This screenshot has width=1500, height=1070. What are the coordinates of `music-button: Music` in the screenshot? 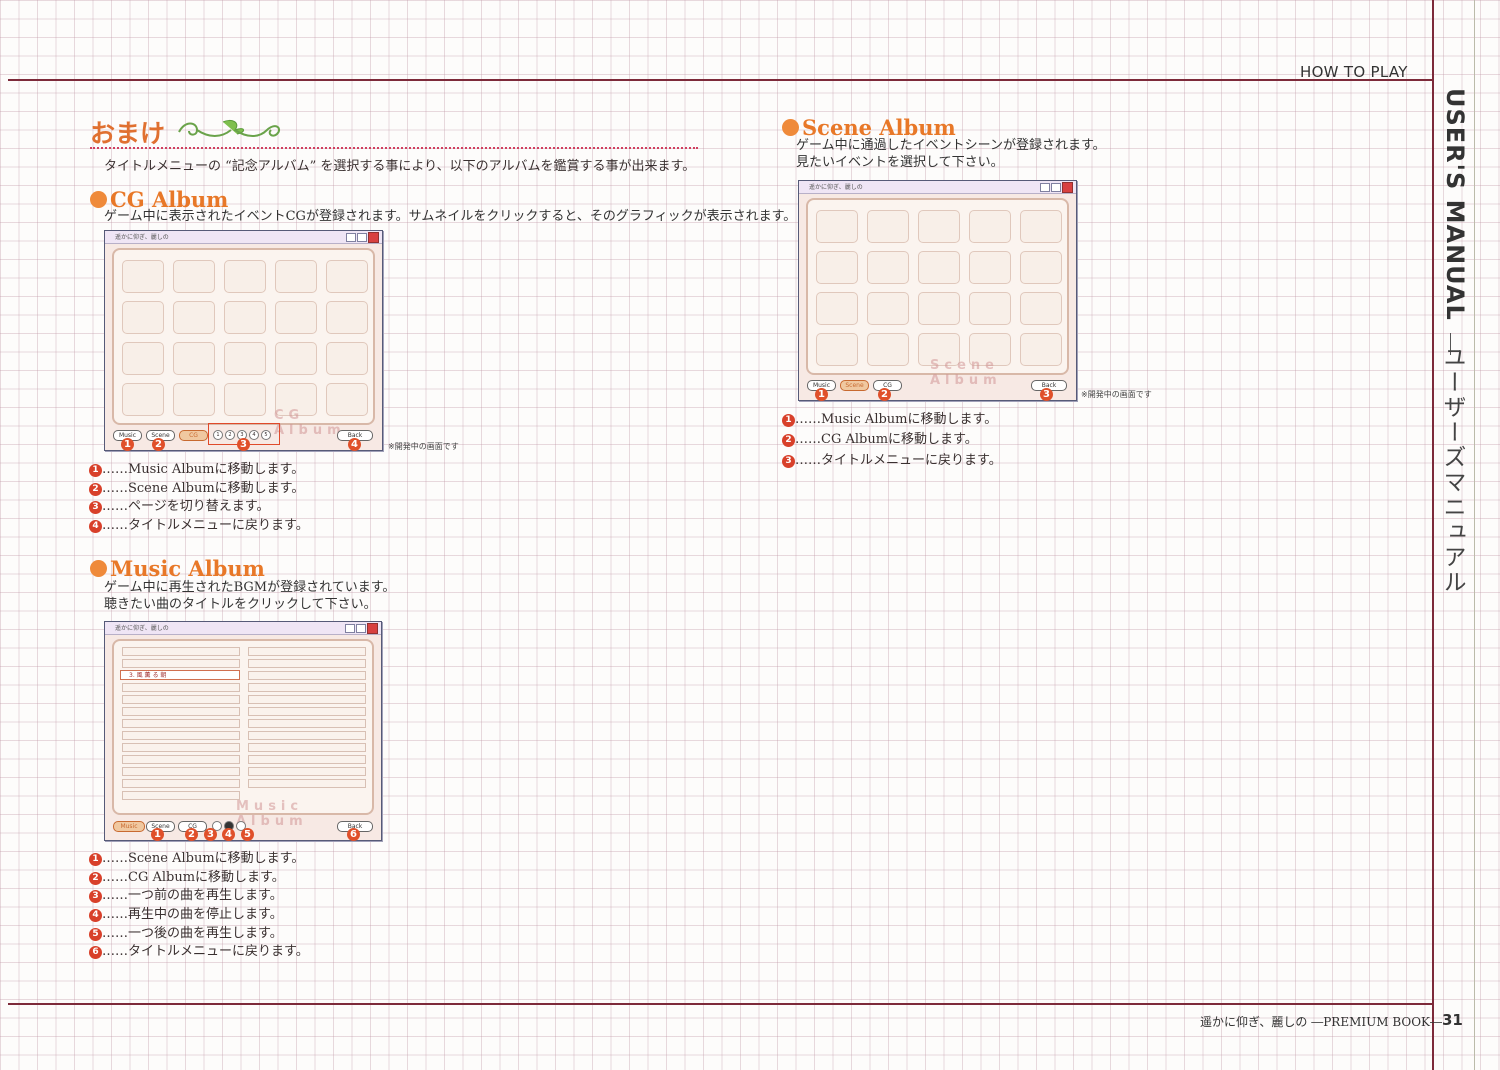 It's located at (129, 826).